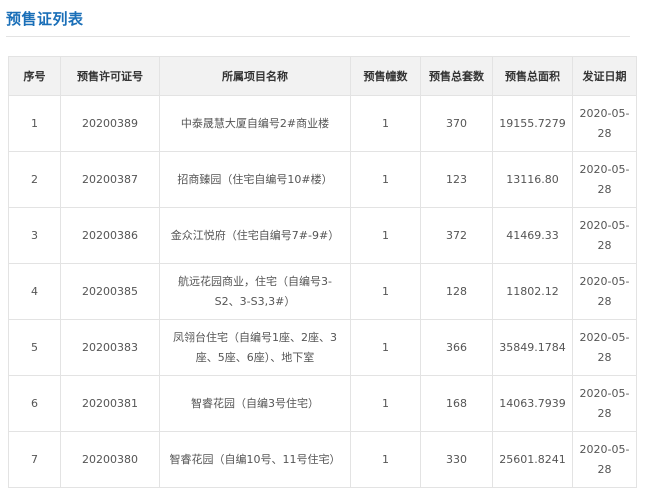 The height and width of the screenshot is (489, 650). What do you see at coordinates (456, 291) in the screenshot?
I see `cell-units: 128` at bounding box center [456, 291].